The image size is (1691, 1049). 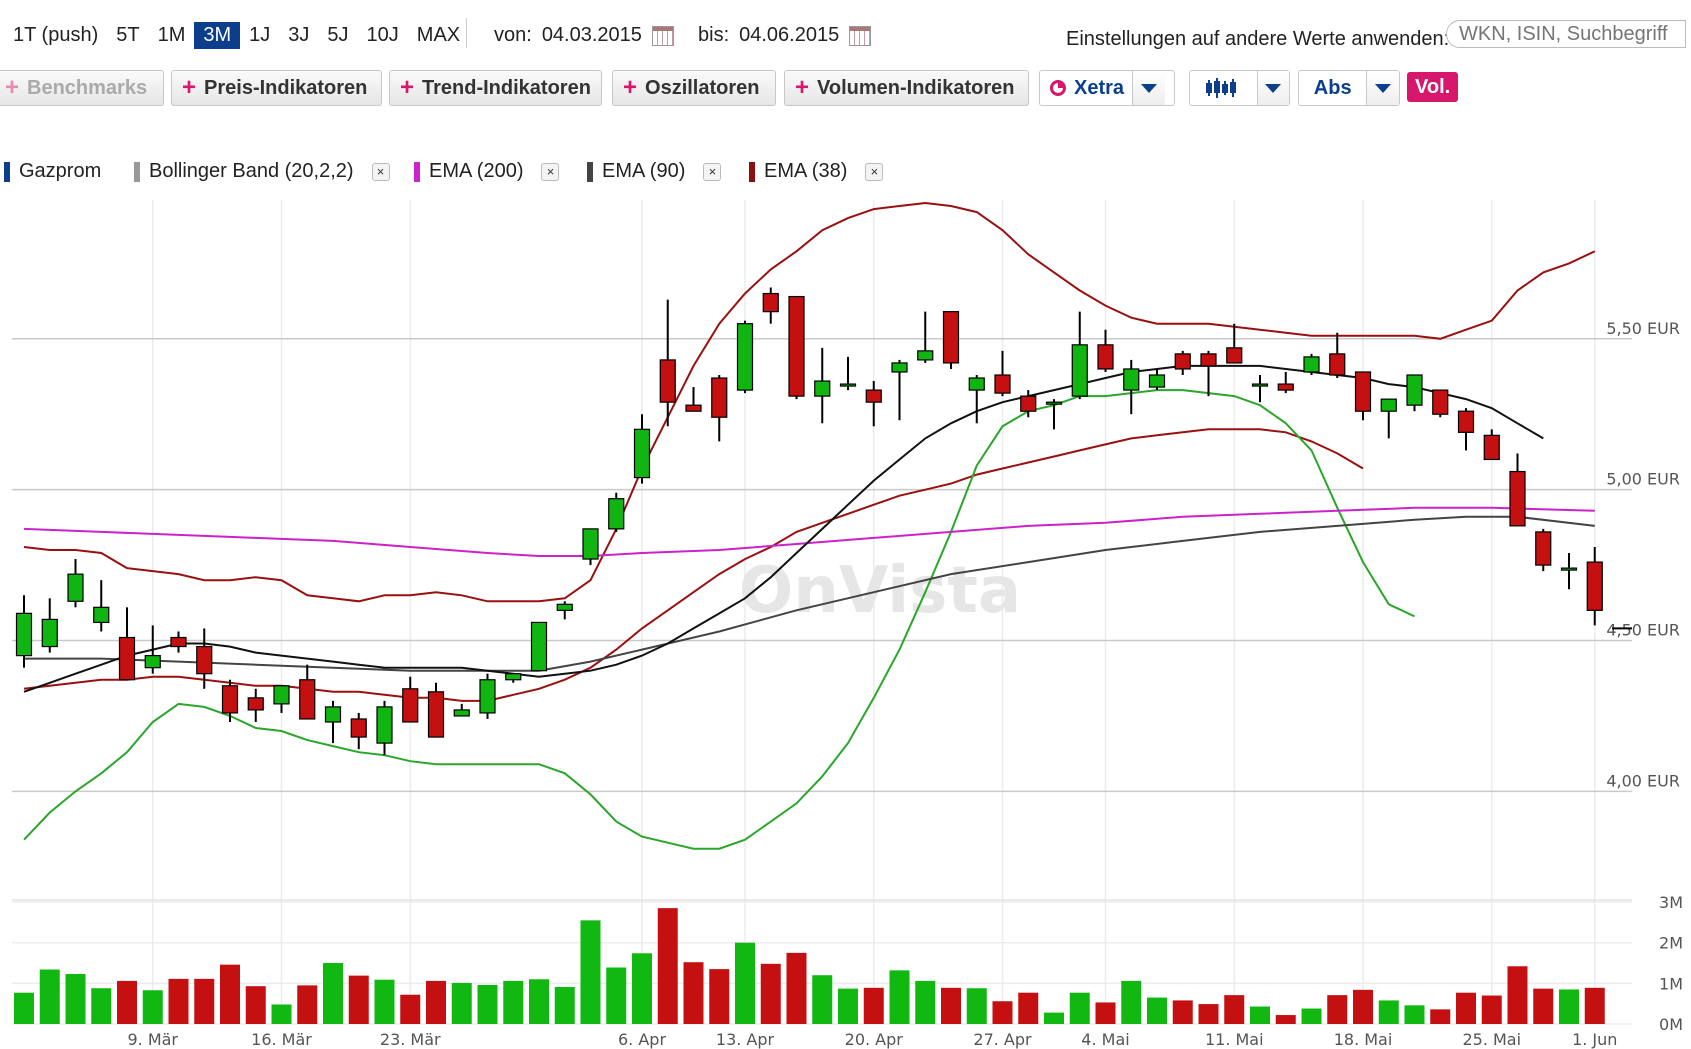 What do you see at coordinates (809, 531) in the screenshot?
I see `ema200-line` at bounding box center [809, 531].